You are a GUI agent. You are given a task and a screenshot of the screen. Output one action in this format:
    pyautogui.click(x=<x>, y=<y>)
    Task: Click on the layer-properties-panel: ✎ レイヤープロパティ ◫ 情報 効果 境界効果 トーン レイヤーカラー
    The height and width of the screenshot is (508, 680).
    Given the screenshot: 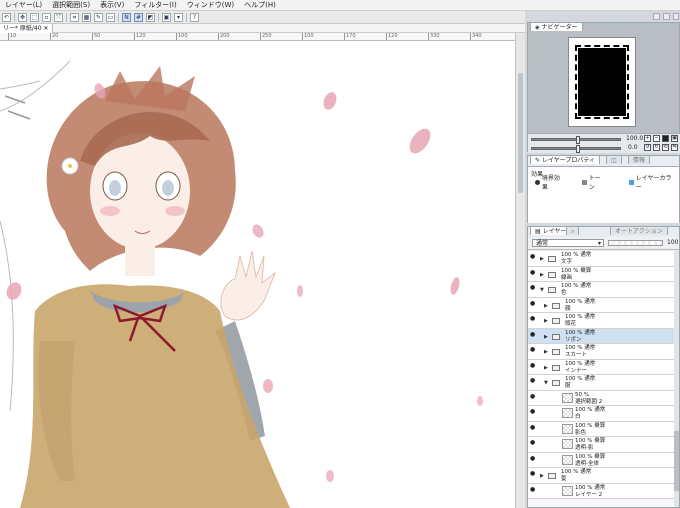 What is the action you would take?
    pyautogui.click(x=603, y=189)
    